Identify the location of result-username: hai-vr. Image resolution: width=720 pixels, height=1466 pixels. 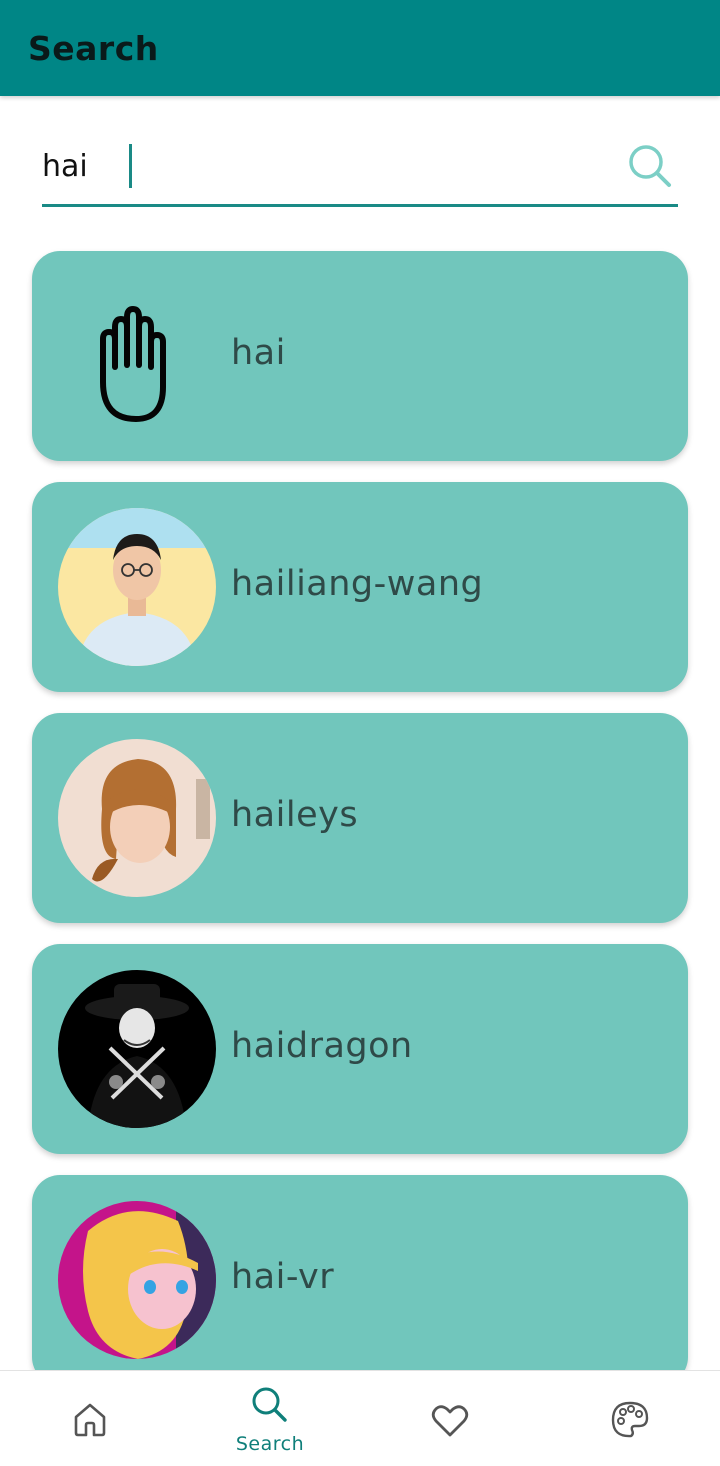
(283, 1277).